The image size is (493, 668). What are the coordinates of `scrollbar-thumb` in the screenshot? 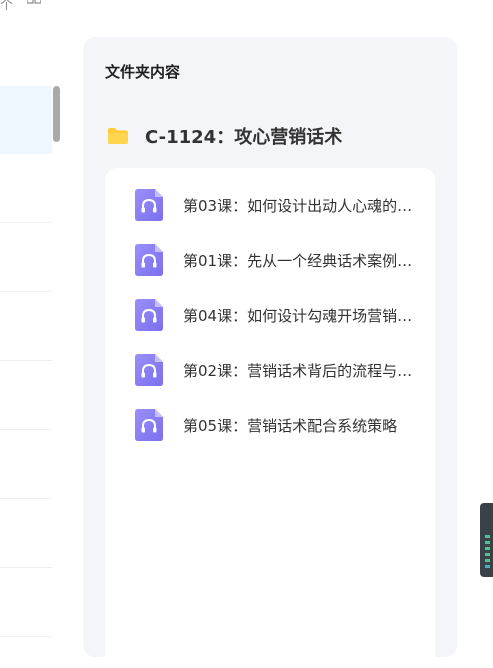 It's located at (56, 114).